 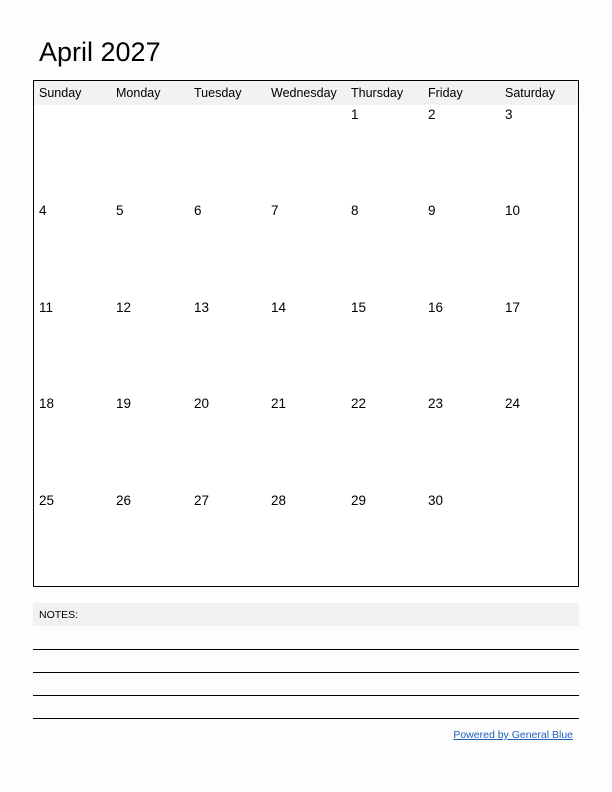 I want to click on page-title: April 2027, so click(x=100, y=52).